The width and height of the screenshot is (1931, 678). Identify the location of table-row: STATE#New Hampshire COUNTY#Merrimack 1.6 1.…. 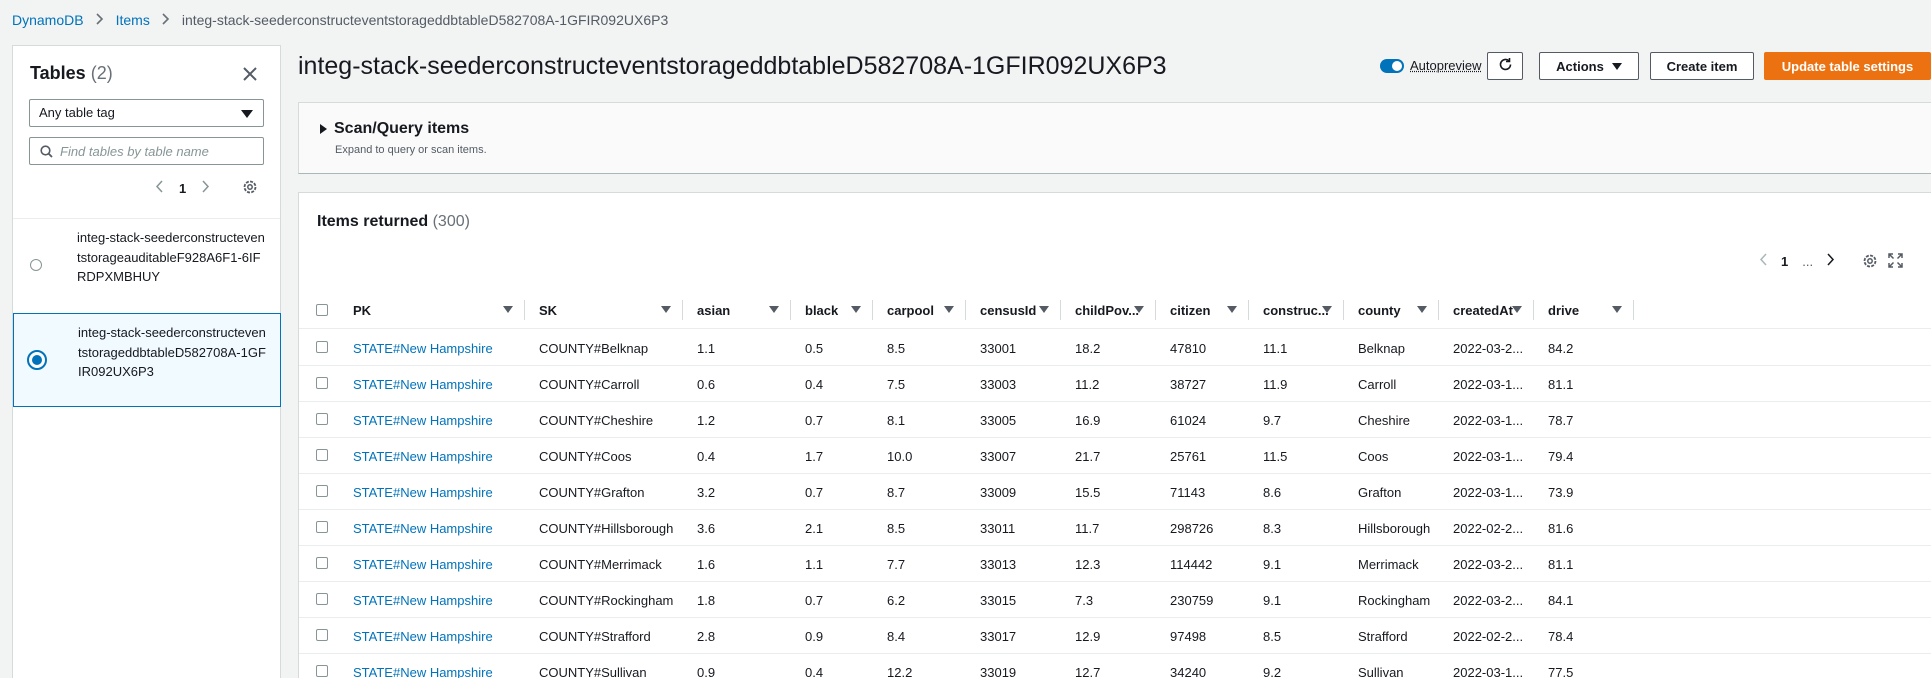
(1115, 564).